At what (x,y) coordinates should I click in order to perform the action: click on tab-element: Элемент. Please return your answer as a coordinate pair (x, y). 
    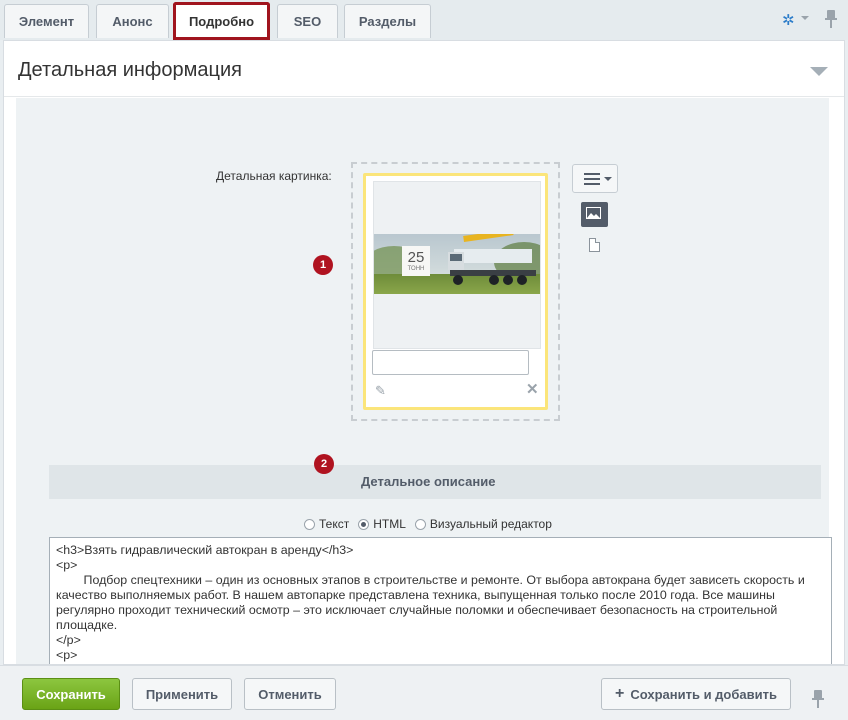
    Looking at the image, I should click on (46, 21).